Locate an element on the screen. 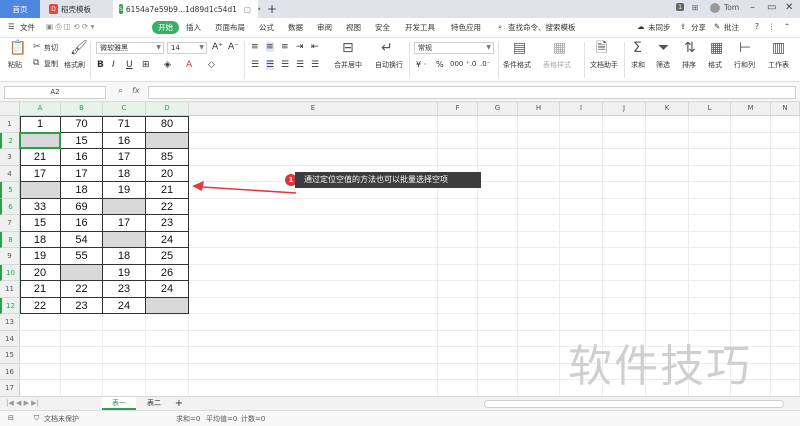  protect-status: 文档未保护 is located at coordinates (61, 419).